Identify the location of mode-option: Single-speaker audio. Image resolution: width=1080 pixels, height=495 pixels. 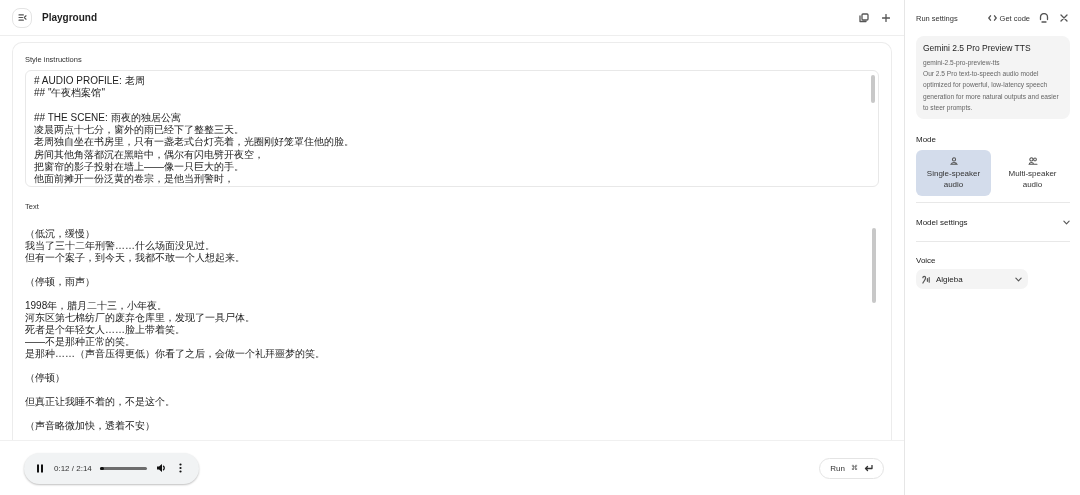
(953, 173).